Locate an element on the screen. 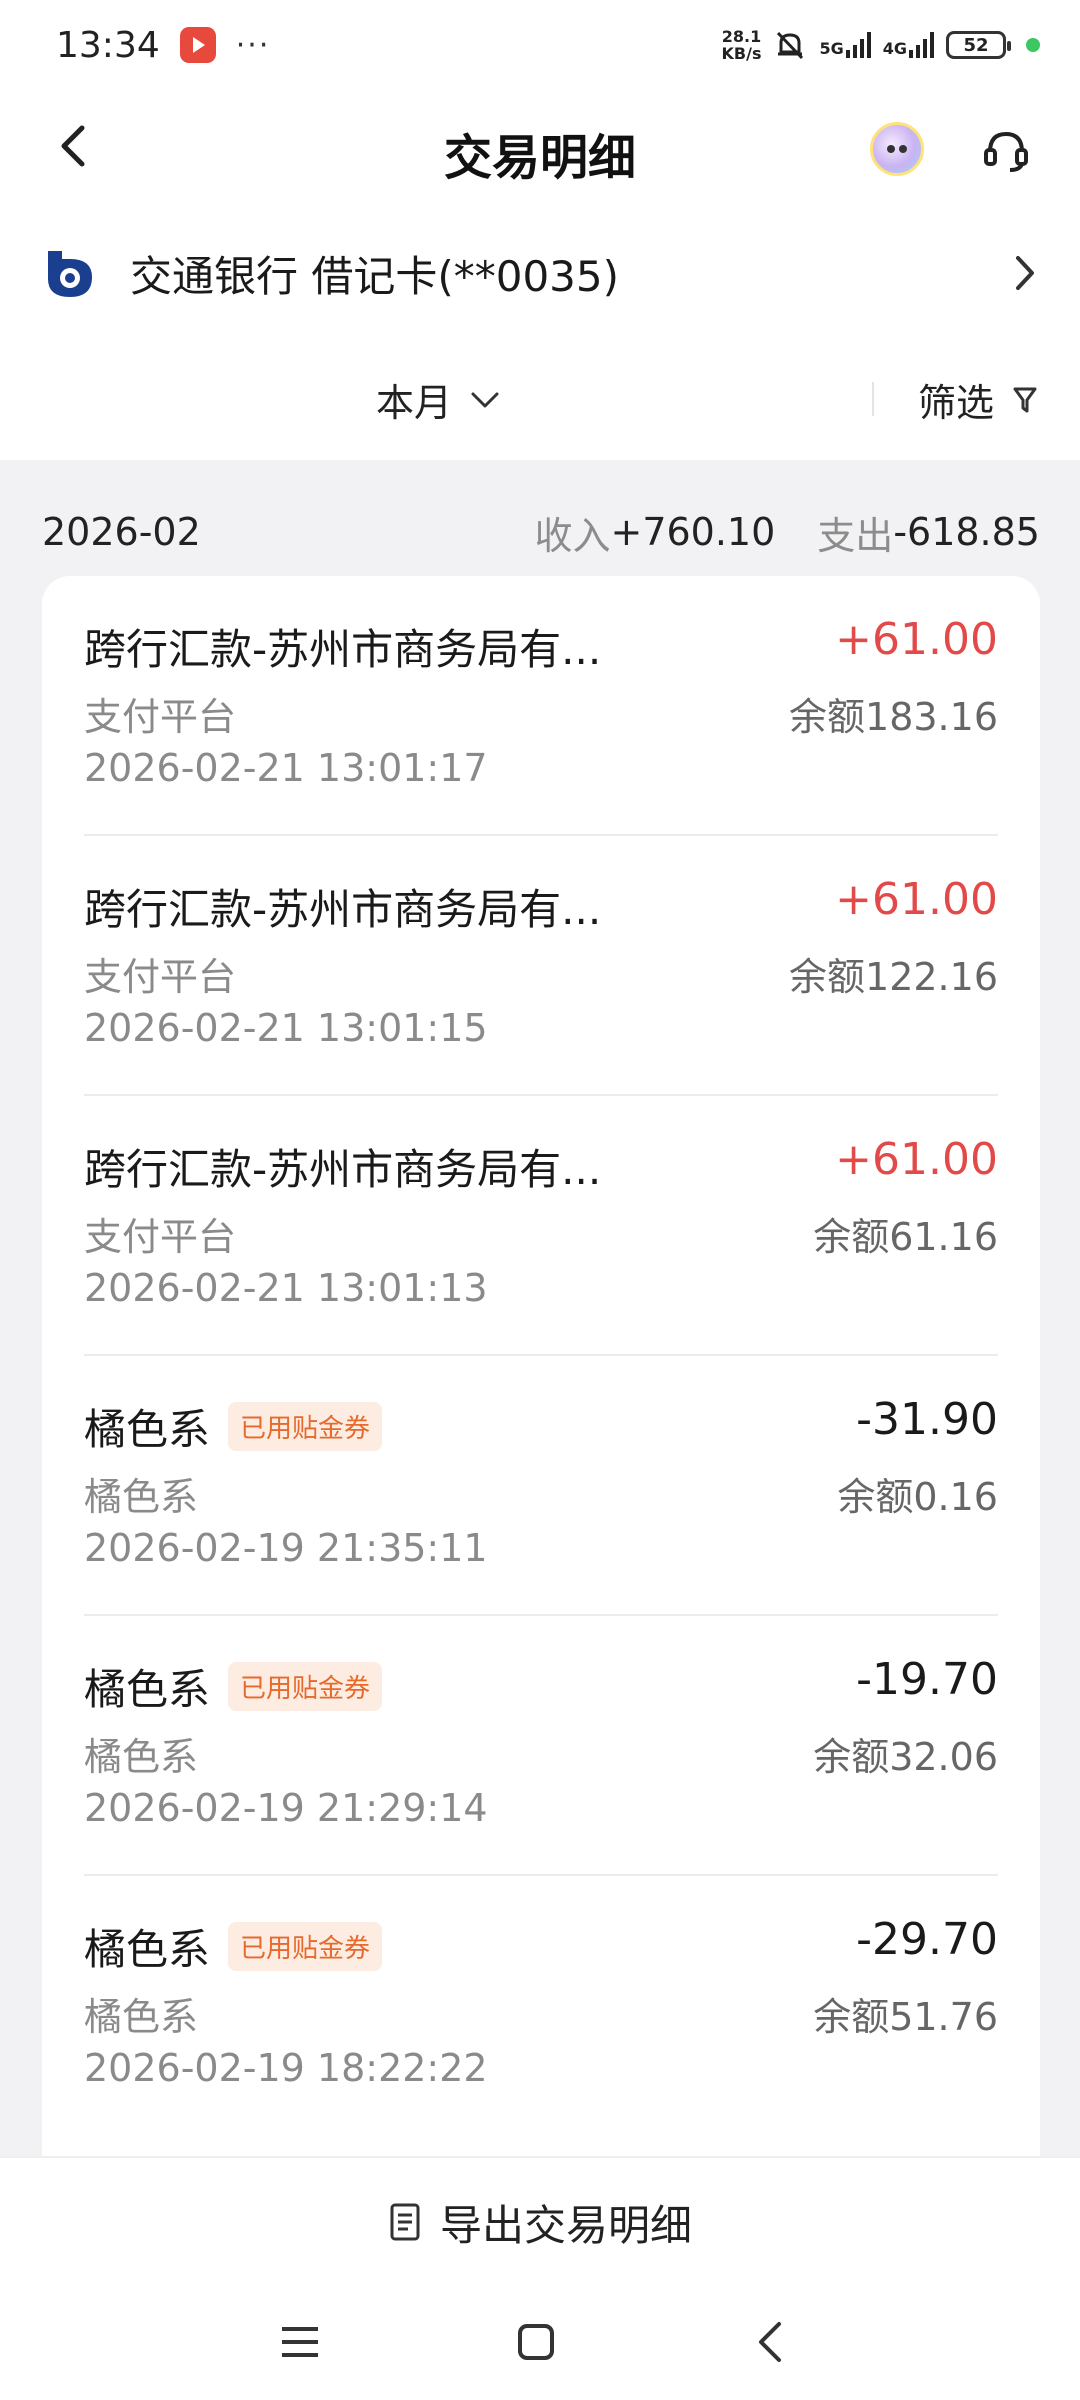 This screenshot has width=1080, height=2400. system-back-button is located at coordinates (770, 2342).